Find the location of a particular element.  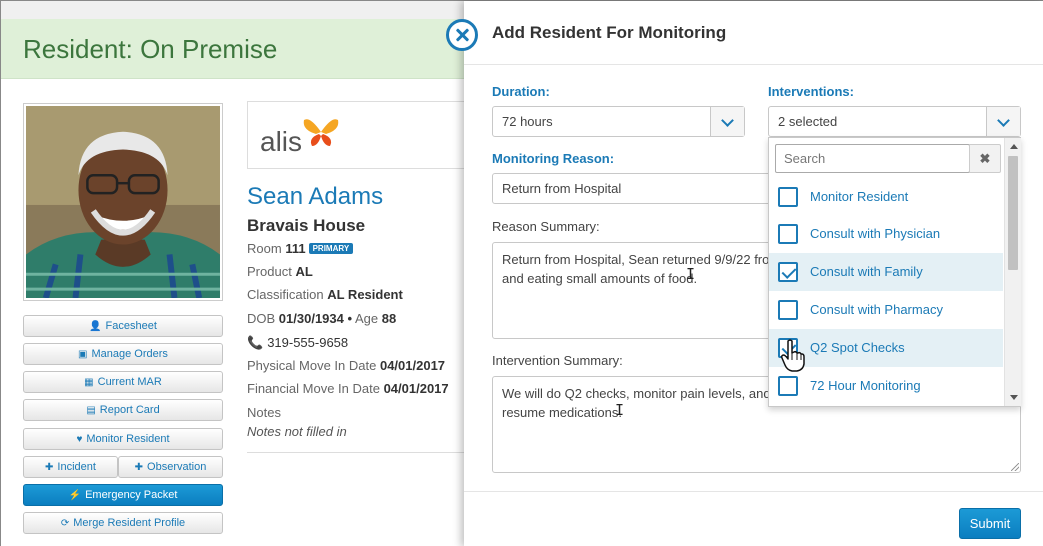

resident-house: Bravais House is located at coordinates (306, 225).